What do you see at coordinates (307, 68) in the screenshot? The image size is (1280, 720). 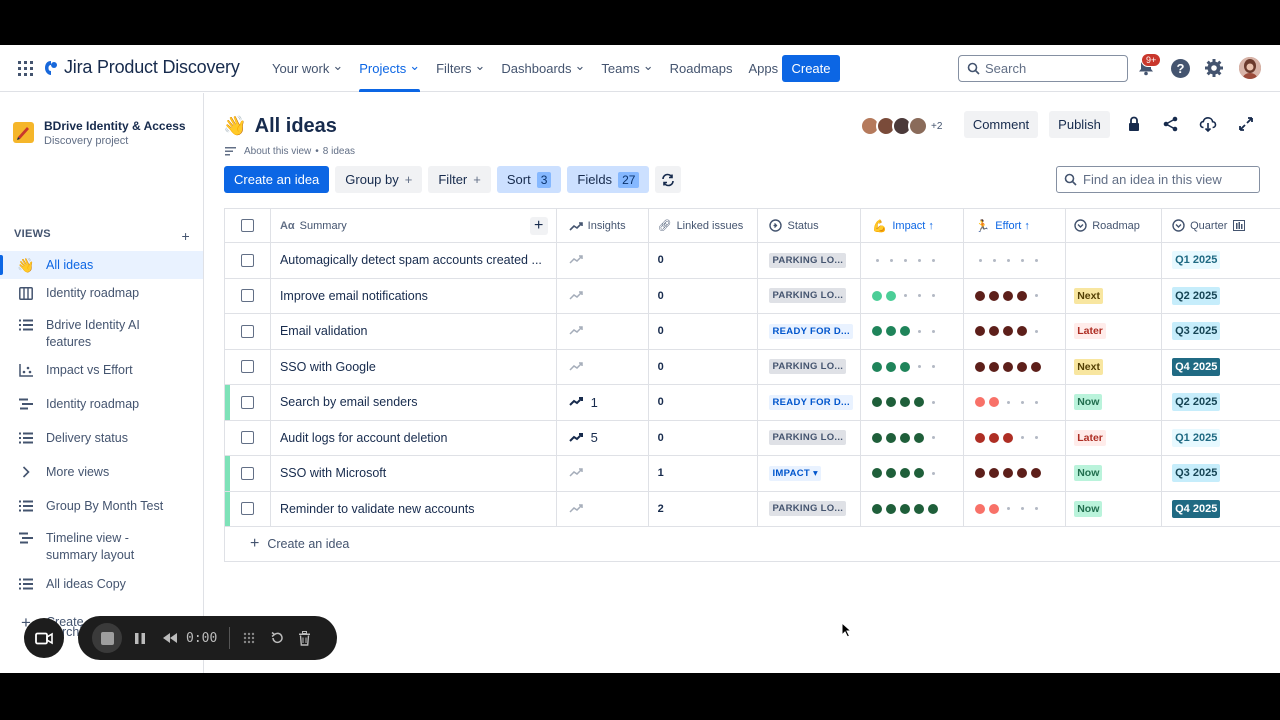 I see `nav-your-work: Your work ⌄` at bounding box center [307, 68].